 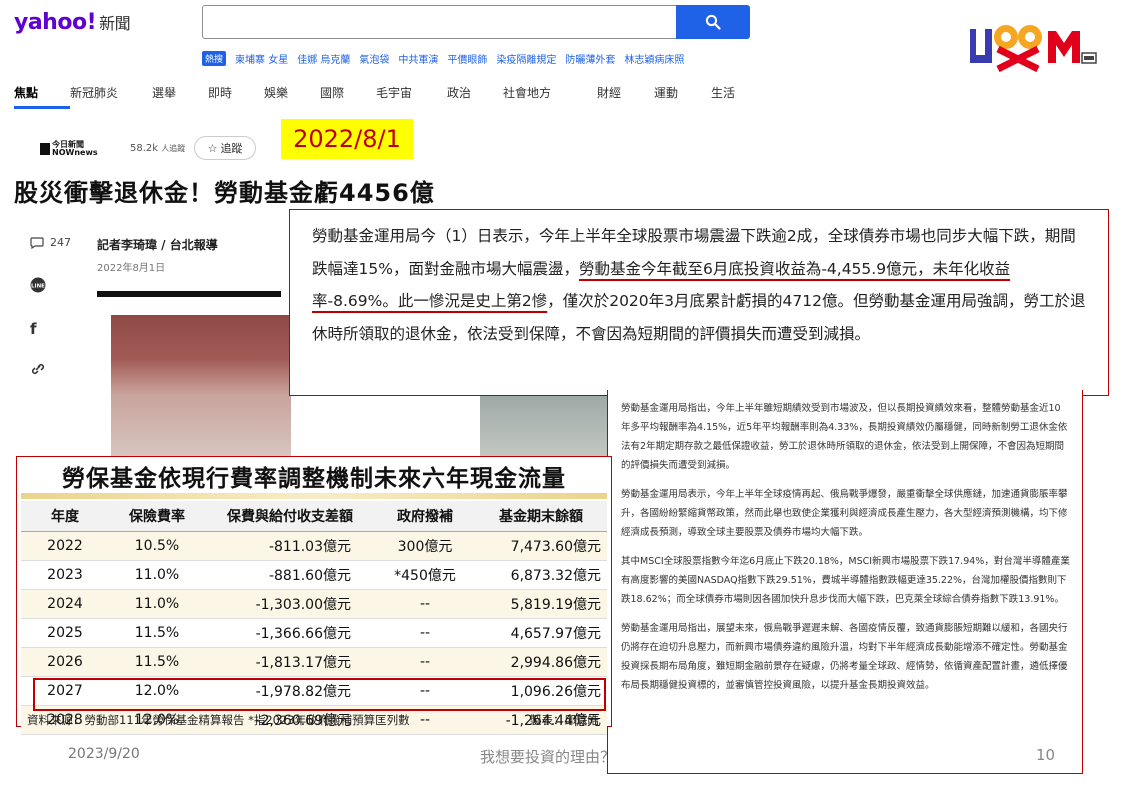 I want to click on facebook-share-button: f, so click(x=33, y=329).